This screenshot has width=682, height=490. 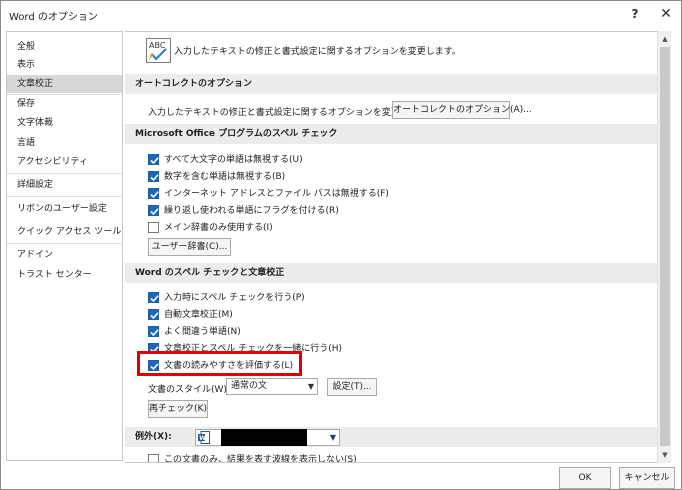 What do you see at coordinates (391, 134) in the screenshot?
I see `office-spelling-section-header: Microsoft Office プログラムのスペル チェック` at bounding box center [391, 134].